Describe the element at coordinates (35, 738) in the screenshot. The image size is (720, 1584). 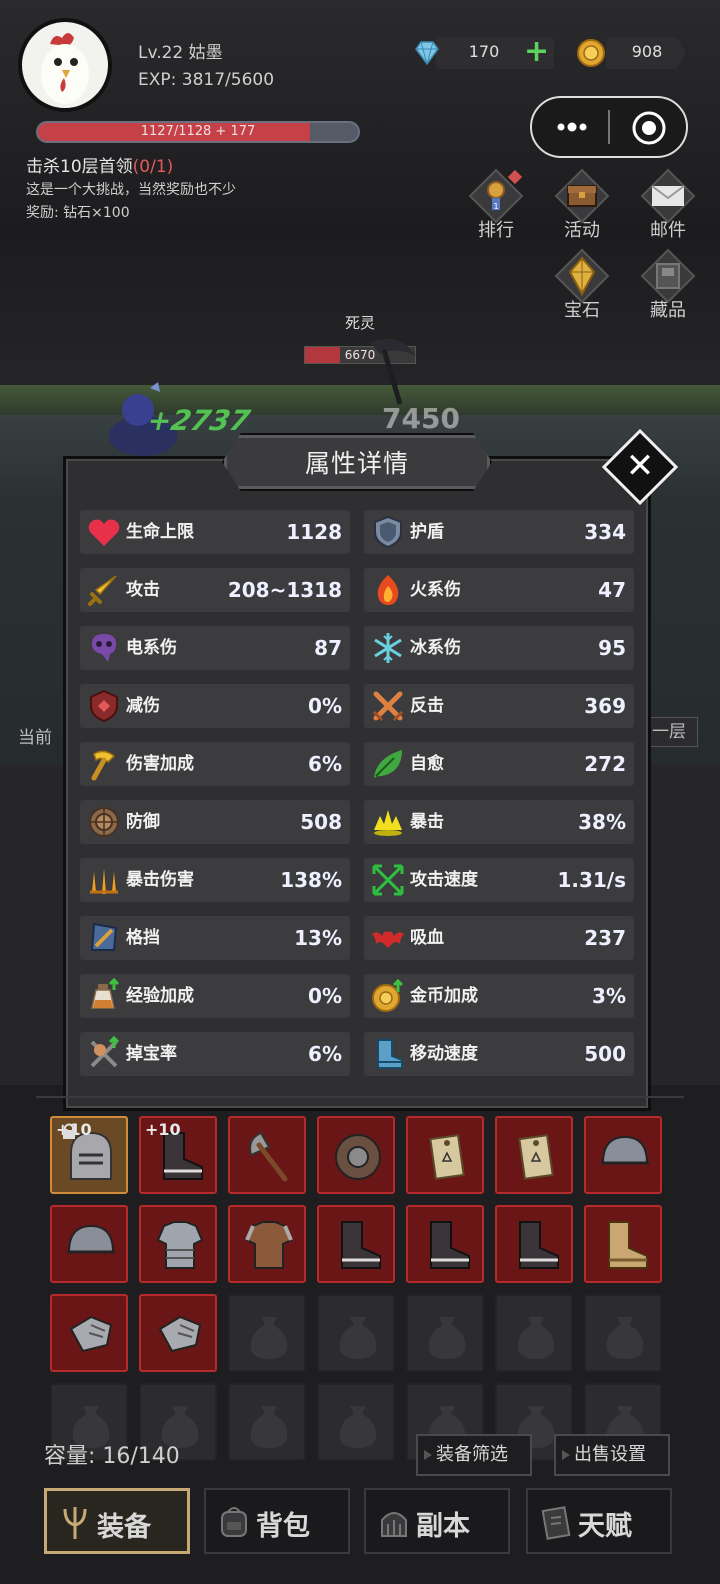
I see `current-floor-label: 当前` at that location.